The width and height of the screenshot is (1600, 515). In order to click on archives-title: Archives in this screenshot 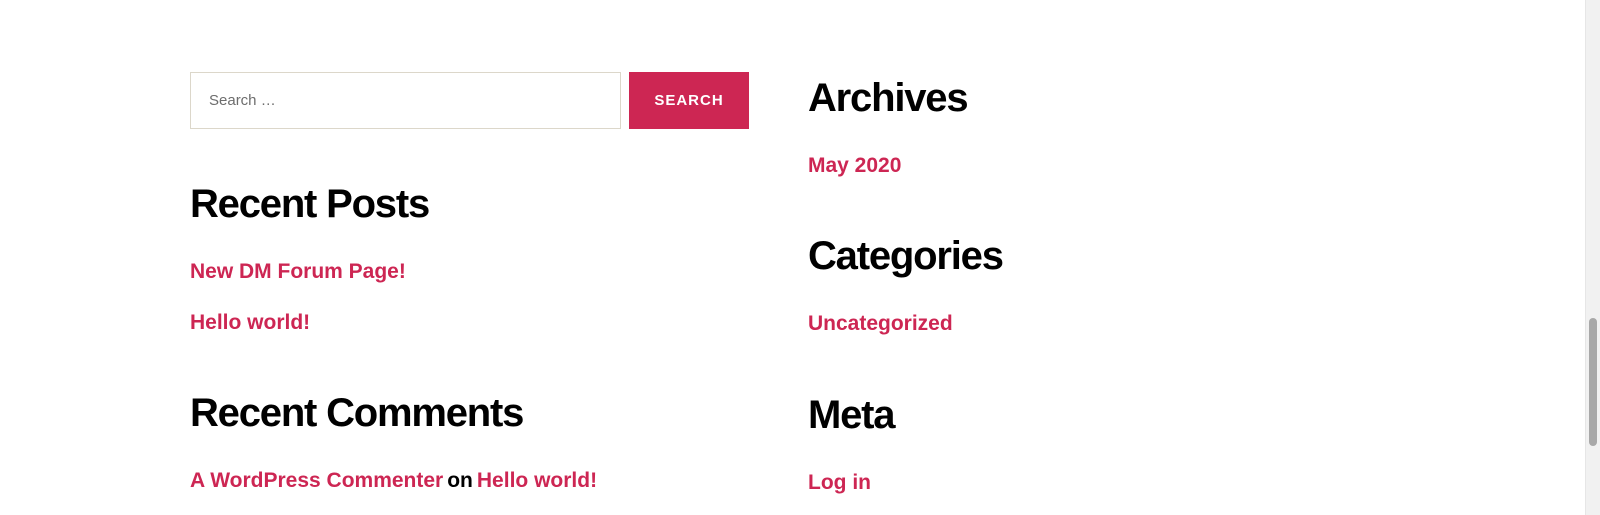, I will do `click(888, 98)`.